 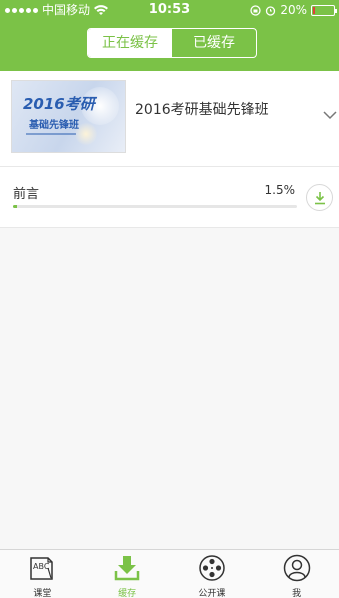 What do you see at coordinates (297, 593) in the screenshot?
I see `tab-label-me: 我` at bounding box center [297, 593].